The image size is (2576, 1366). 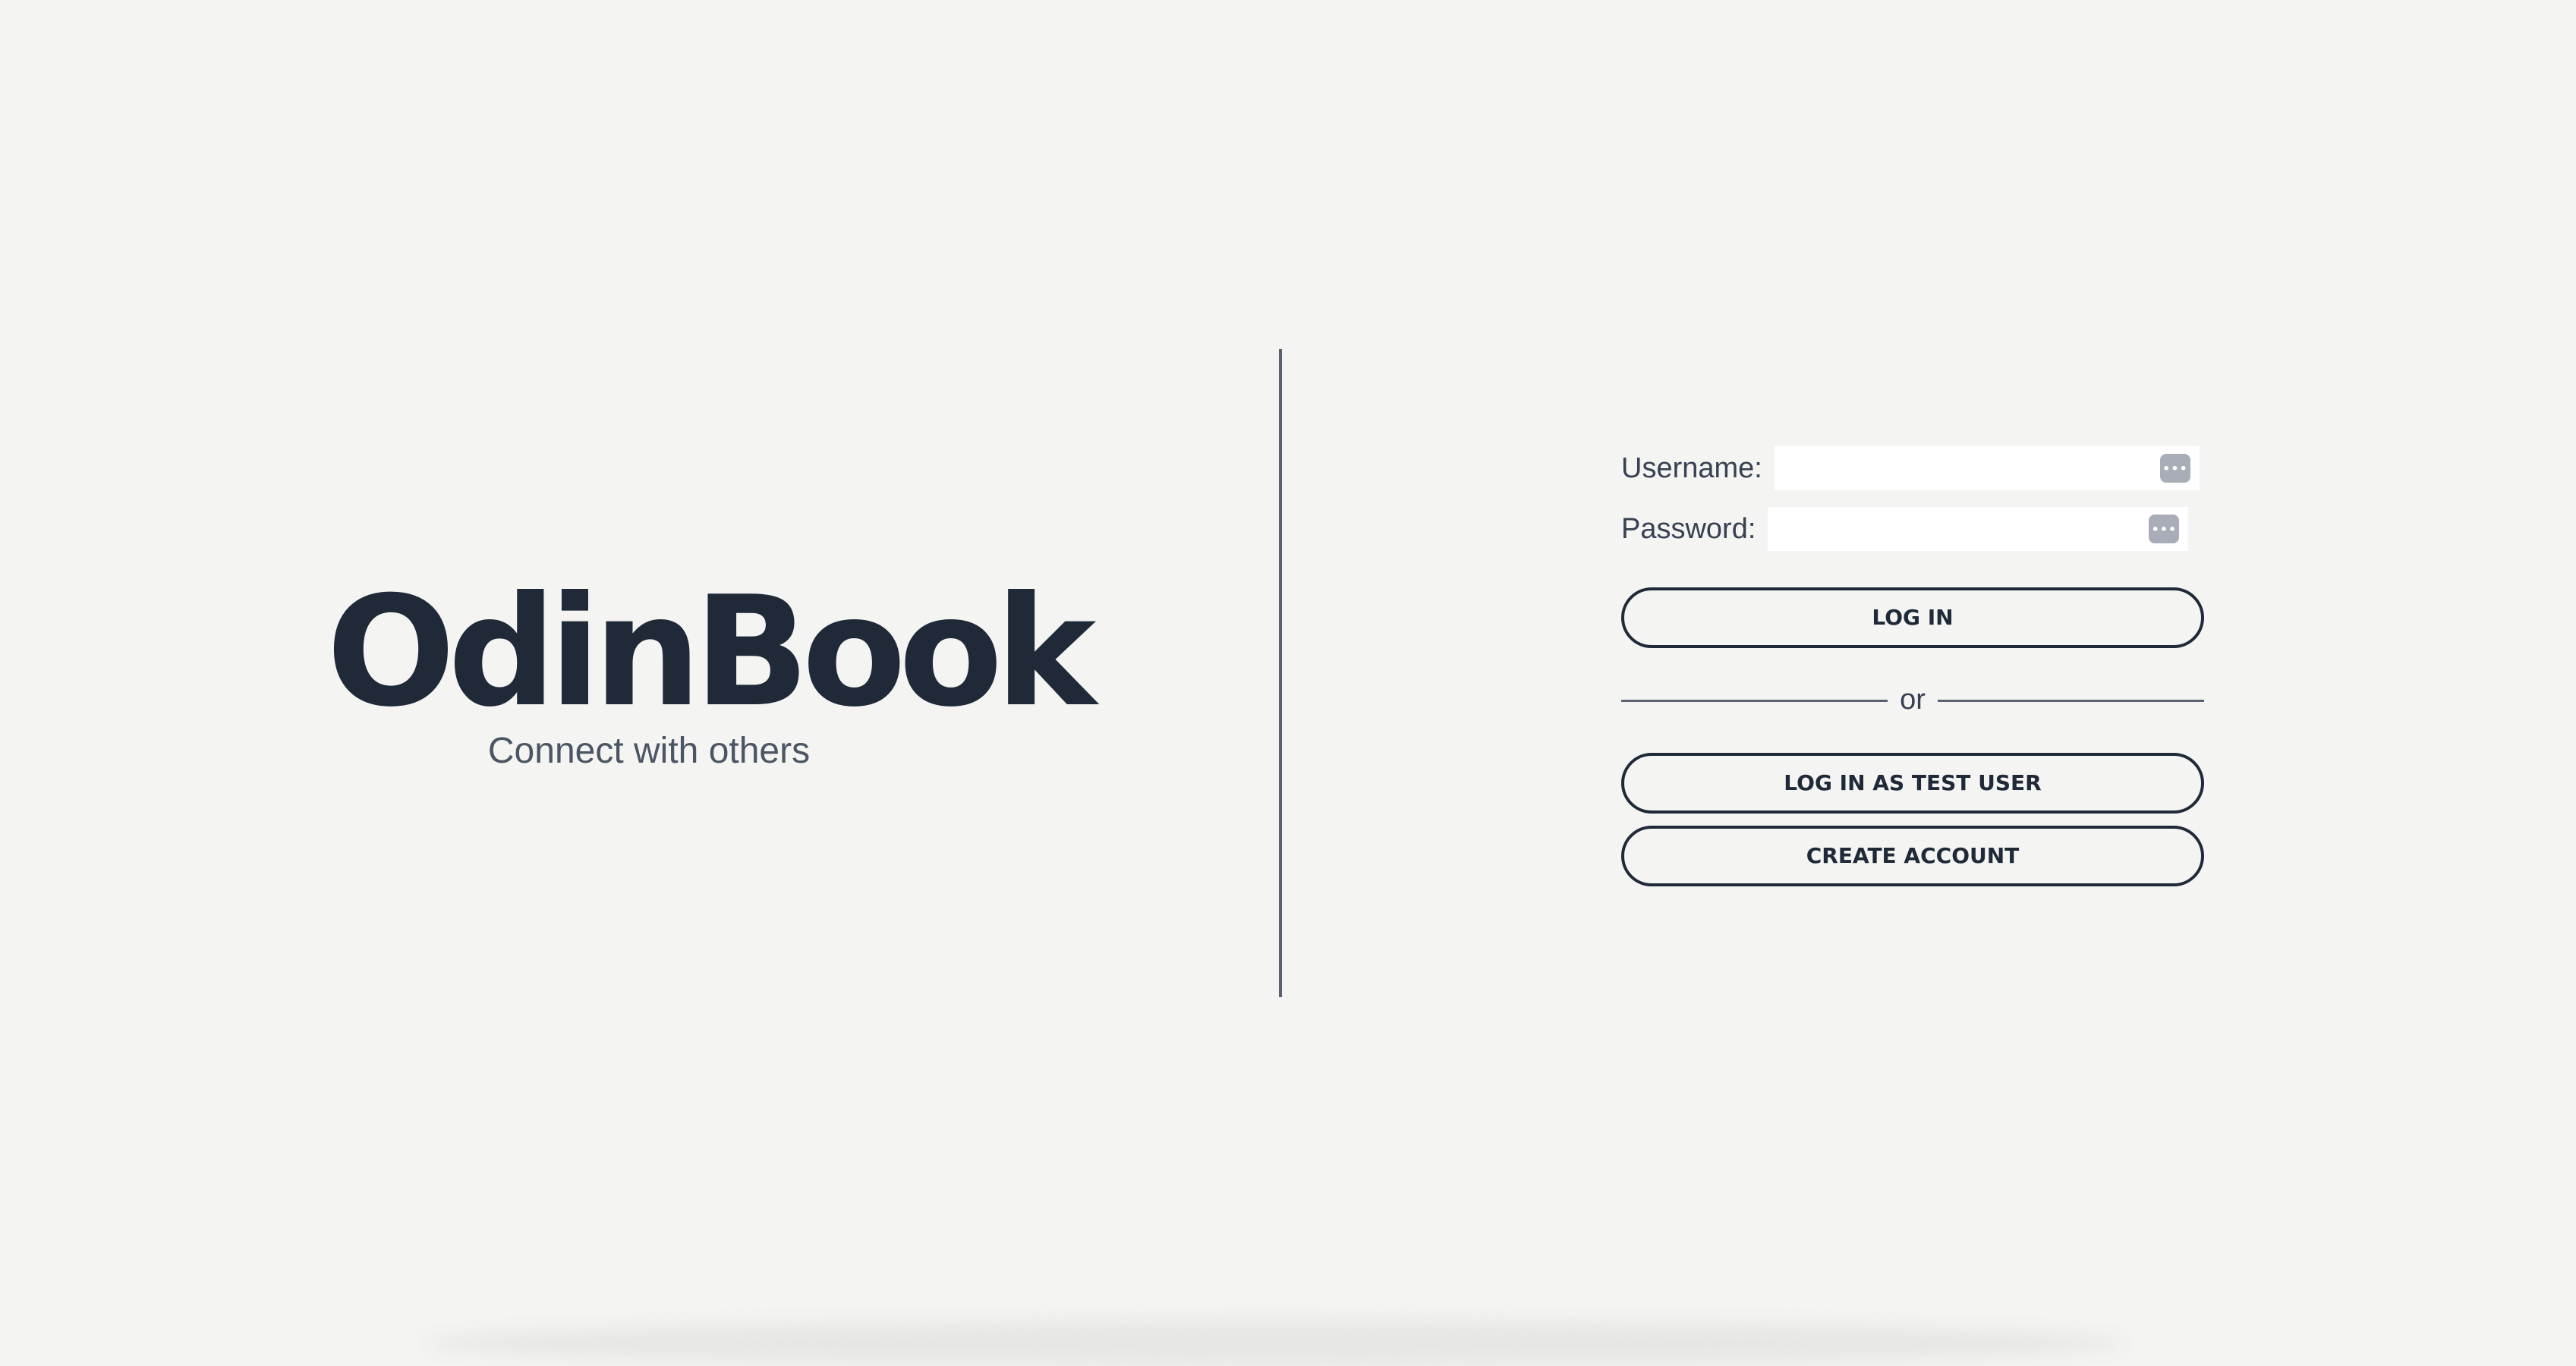 What do you see at coordinates (1912, 617) in the screenshot?
I see `login-button: LOG IN` at bounding box center [1912, 617].